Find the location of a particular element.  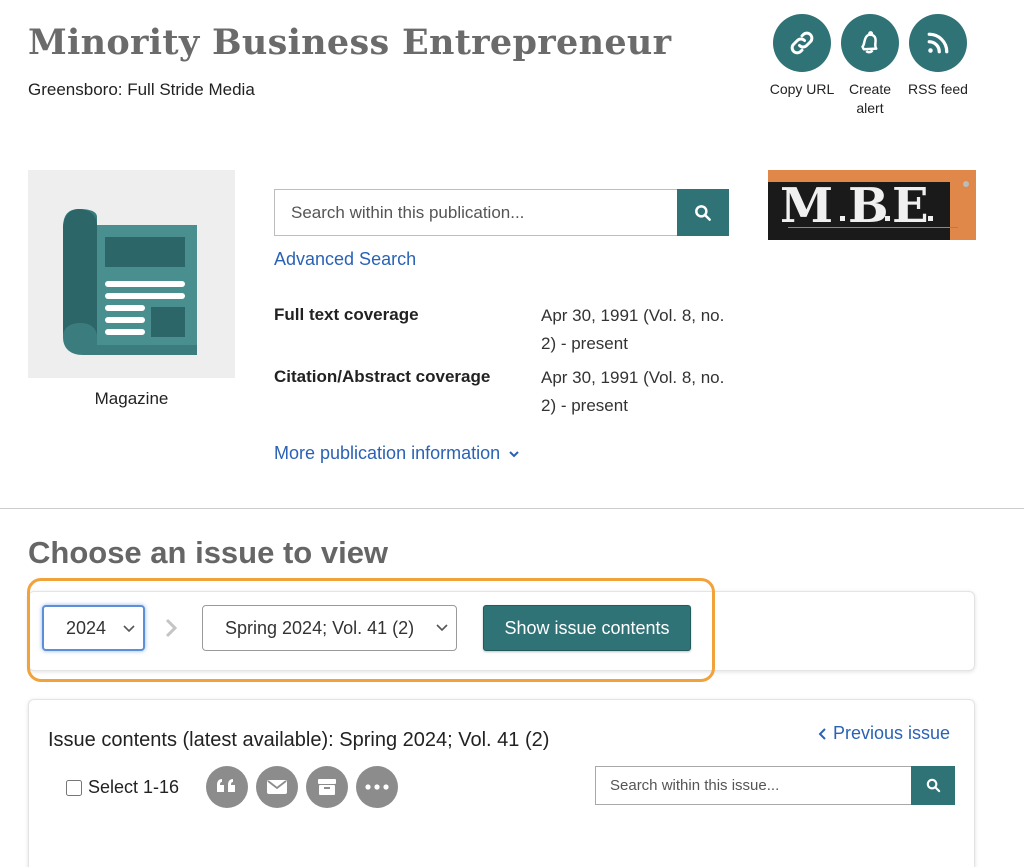

more-publication-info-link: More publication information is located at coordinates (397, 453).